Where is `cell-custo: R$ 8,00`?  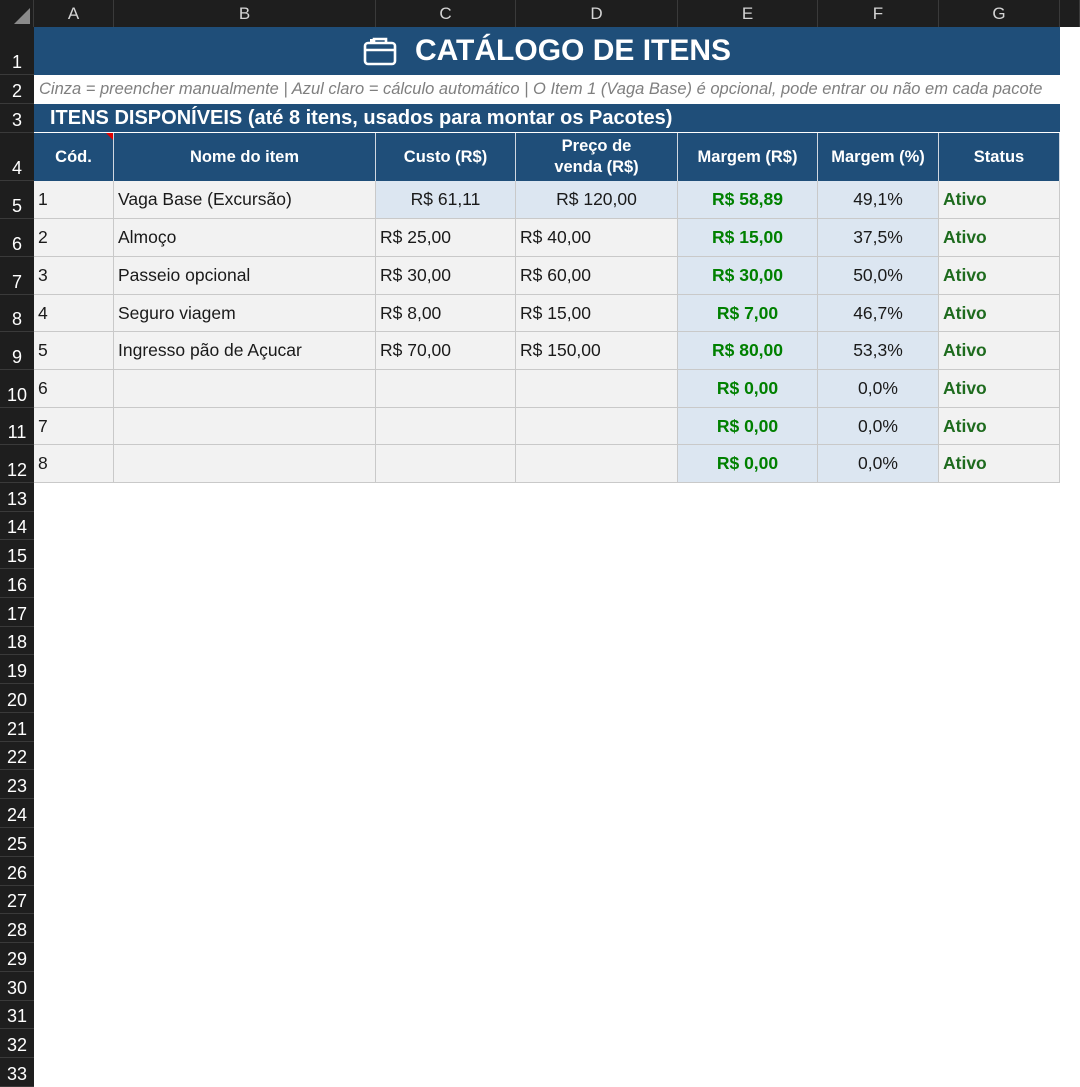
cell-custo: R$ 8,00 is located at coordinates (446, 313).